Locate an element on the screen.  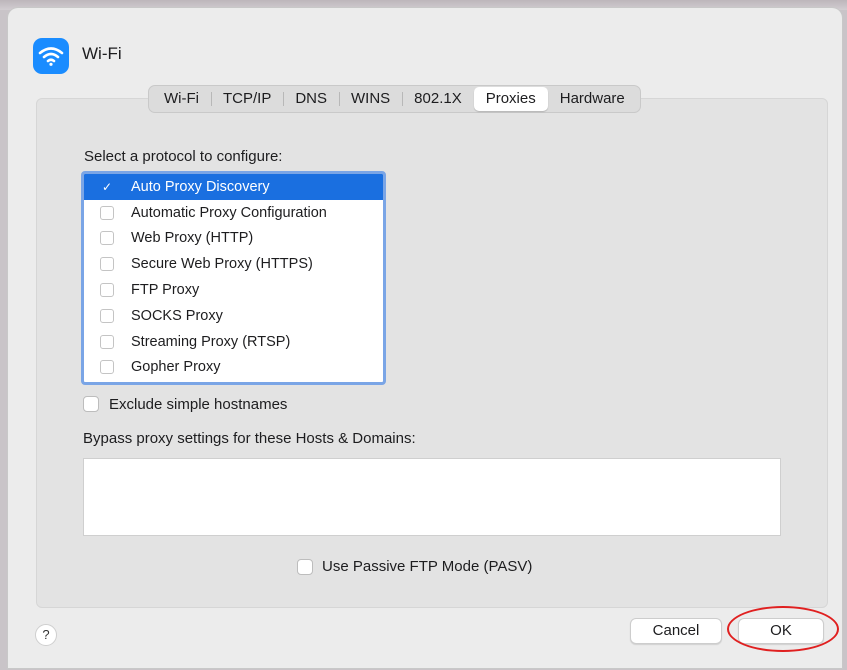
protocol-gopher-proxy: Gopher Proxy is located at coordinates (233, 368).